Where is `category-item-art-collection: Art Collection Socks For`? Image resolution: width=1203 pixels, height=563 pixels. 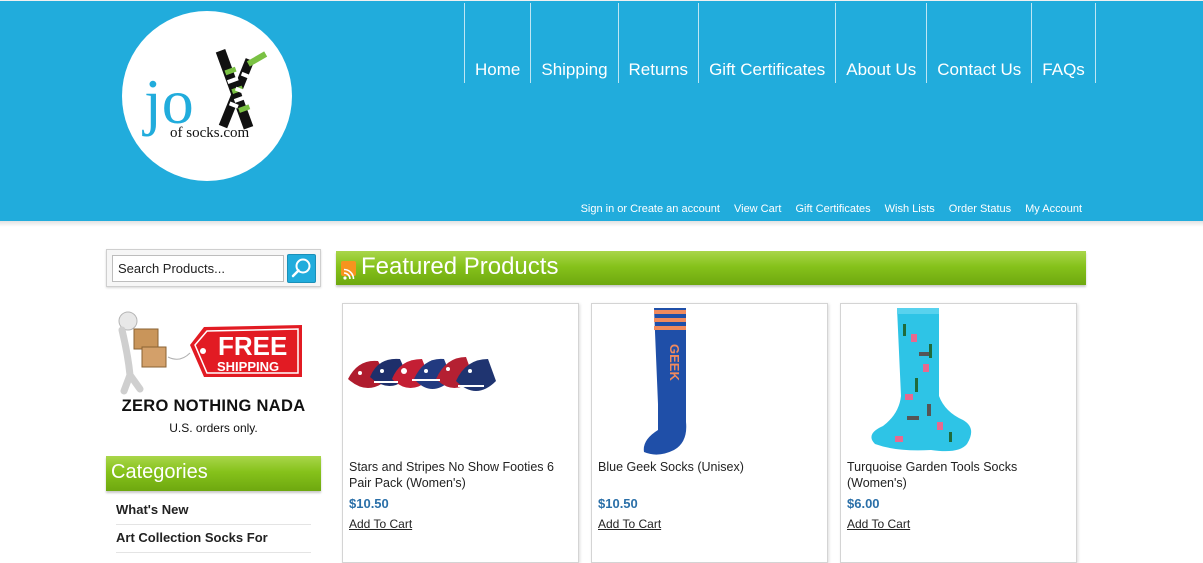
category-item-art-collection: Art Collection Socks For is located at coordinates (213, 539).